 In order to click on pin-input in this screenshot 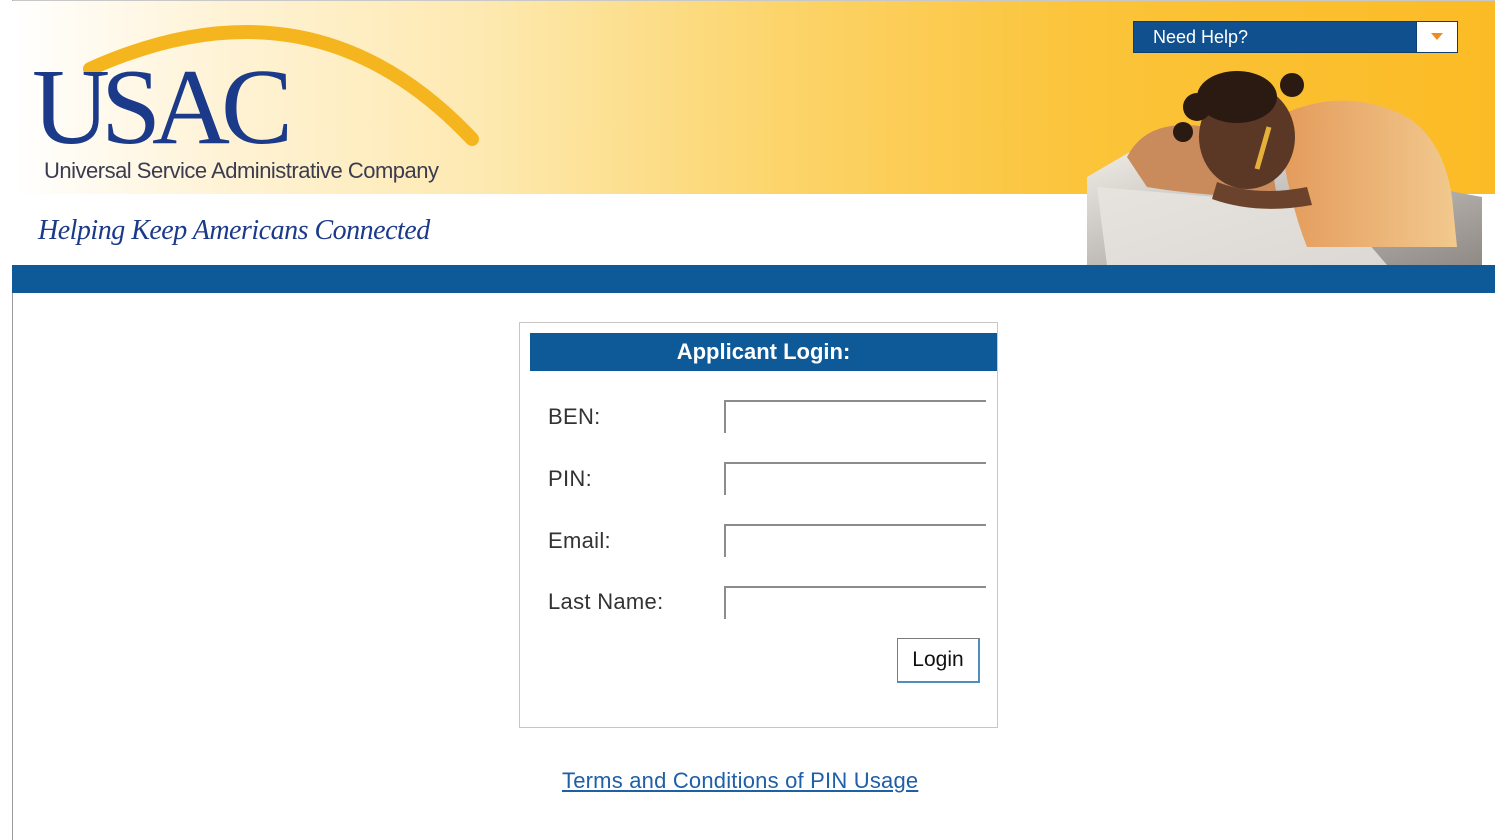, I will do `click(855, 478)`.